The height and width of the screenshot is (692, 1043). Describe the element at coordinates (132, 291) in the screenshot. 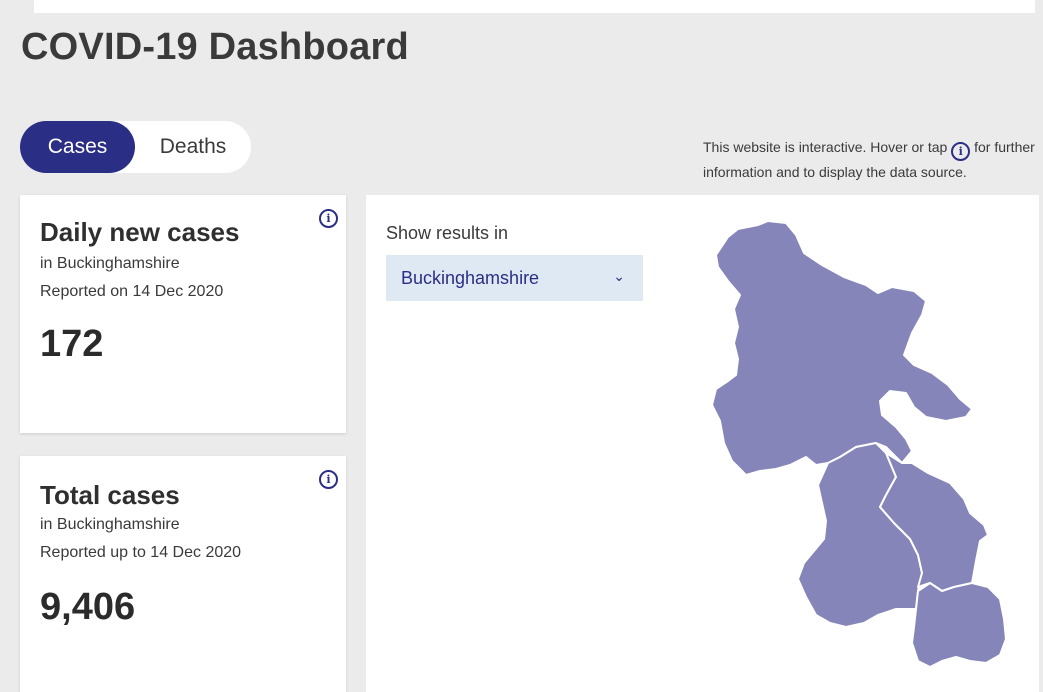

I see `card-date: Reported on 14 Dec 2020` at that location.